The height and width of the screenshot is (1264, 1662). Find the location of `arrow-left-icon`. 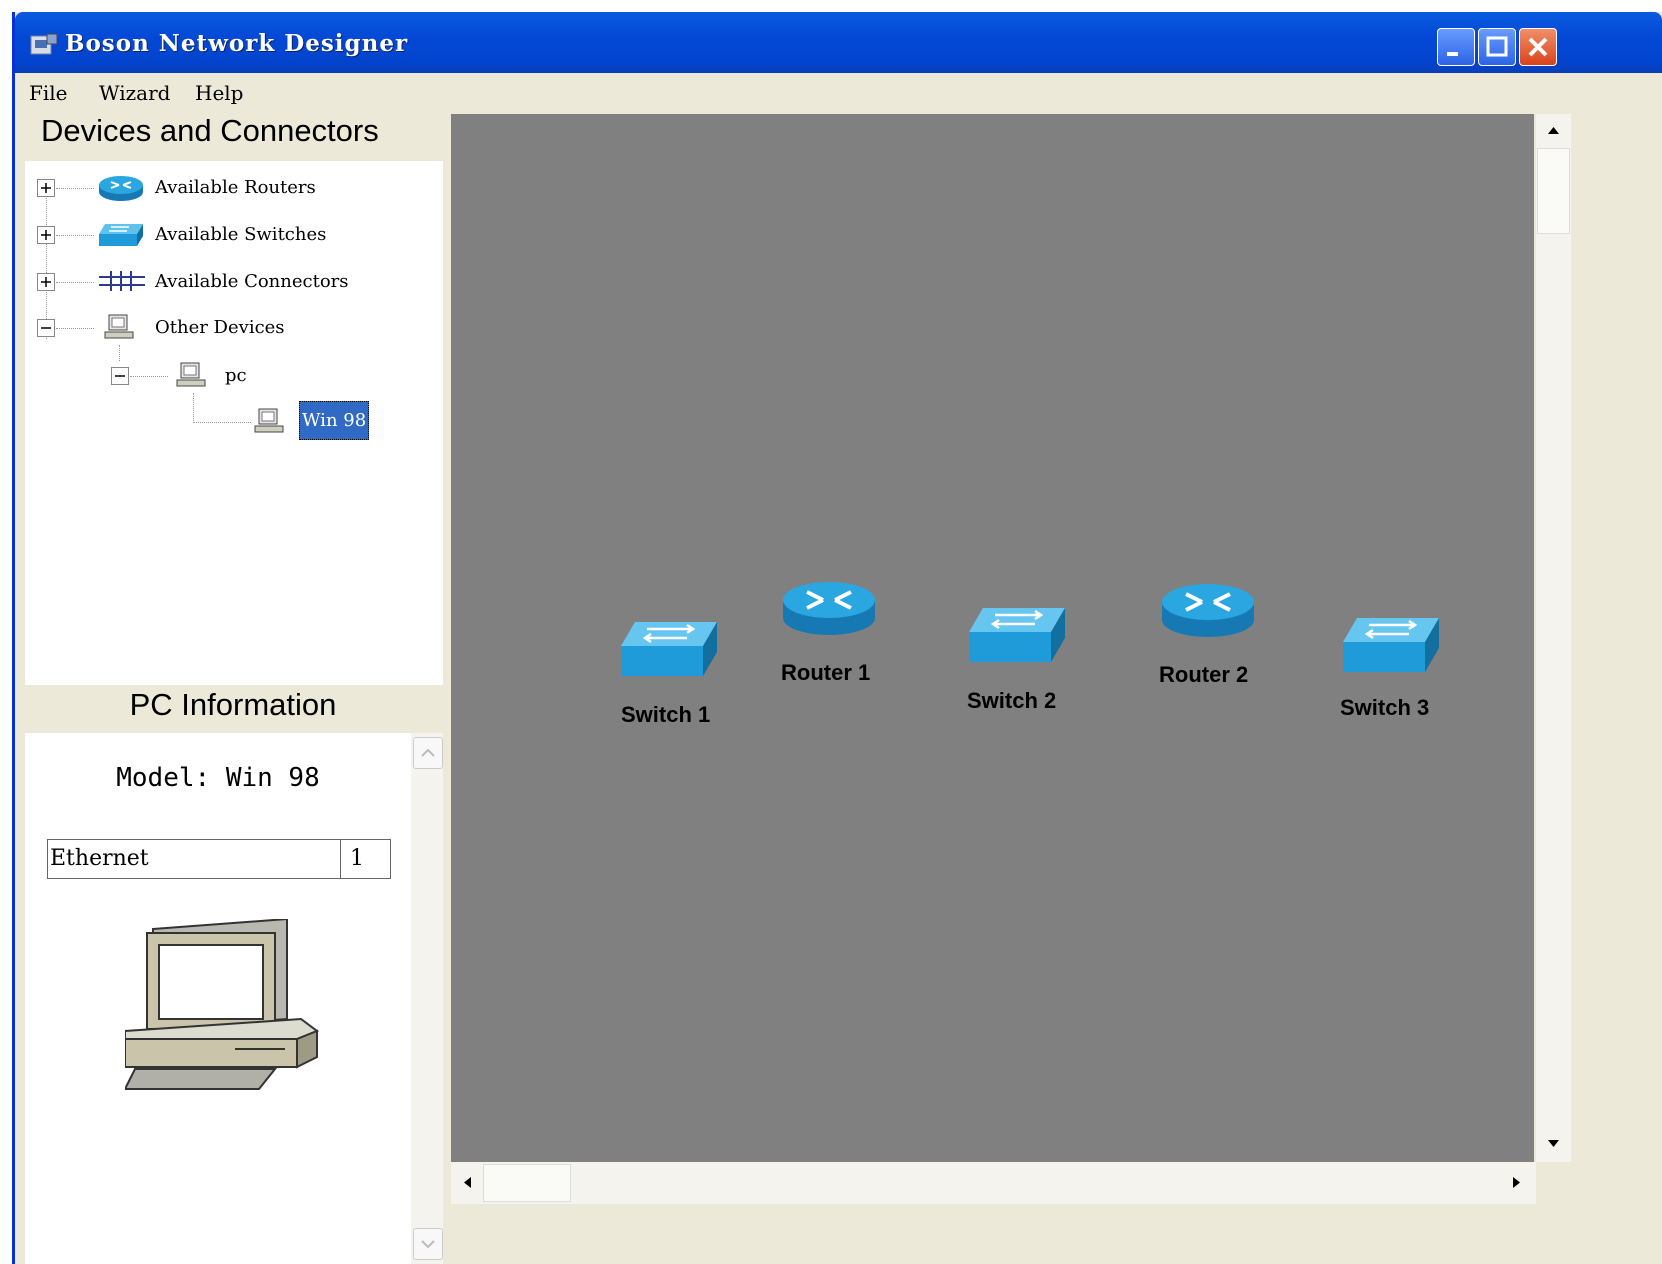

arrow-left-icon is located at coordinates (467, 1182).